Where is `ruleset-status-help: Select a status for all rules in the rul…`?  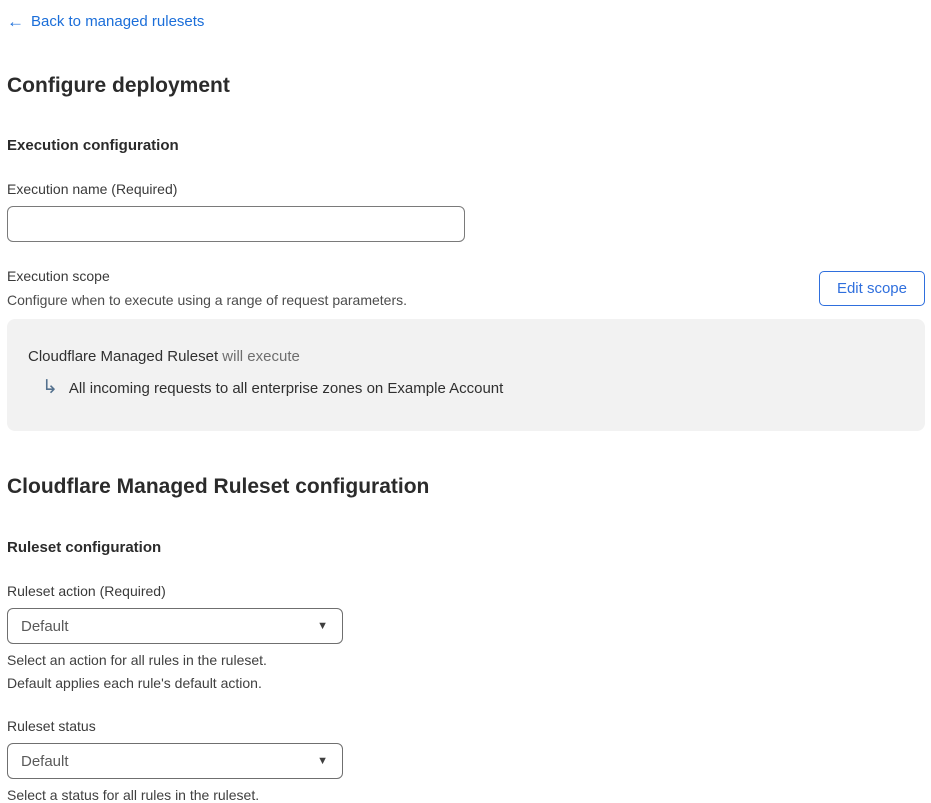 ruleset-status-help: Select a status for all rules in the rul… is located at coordinates (133, 795).